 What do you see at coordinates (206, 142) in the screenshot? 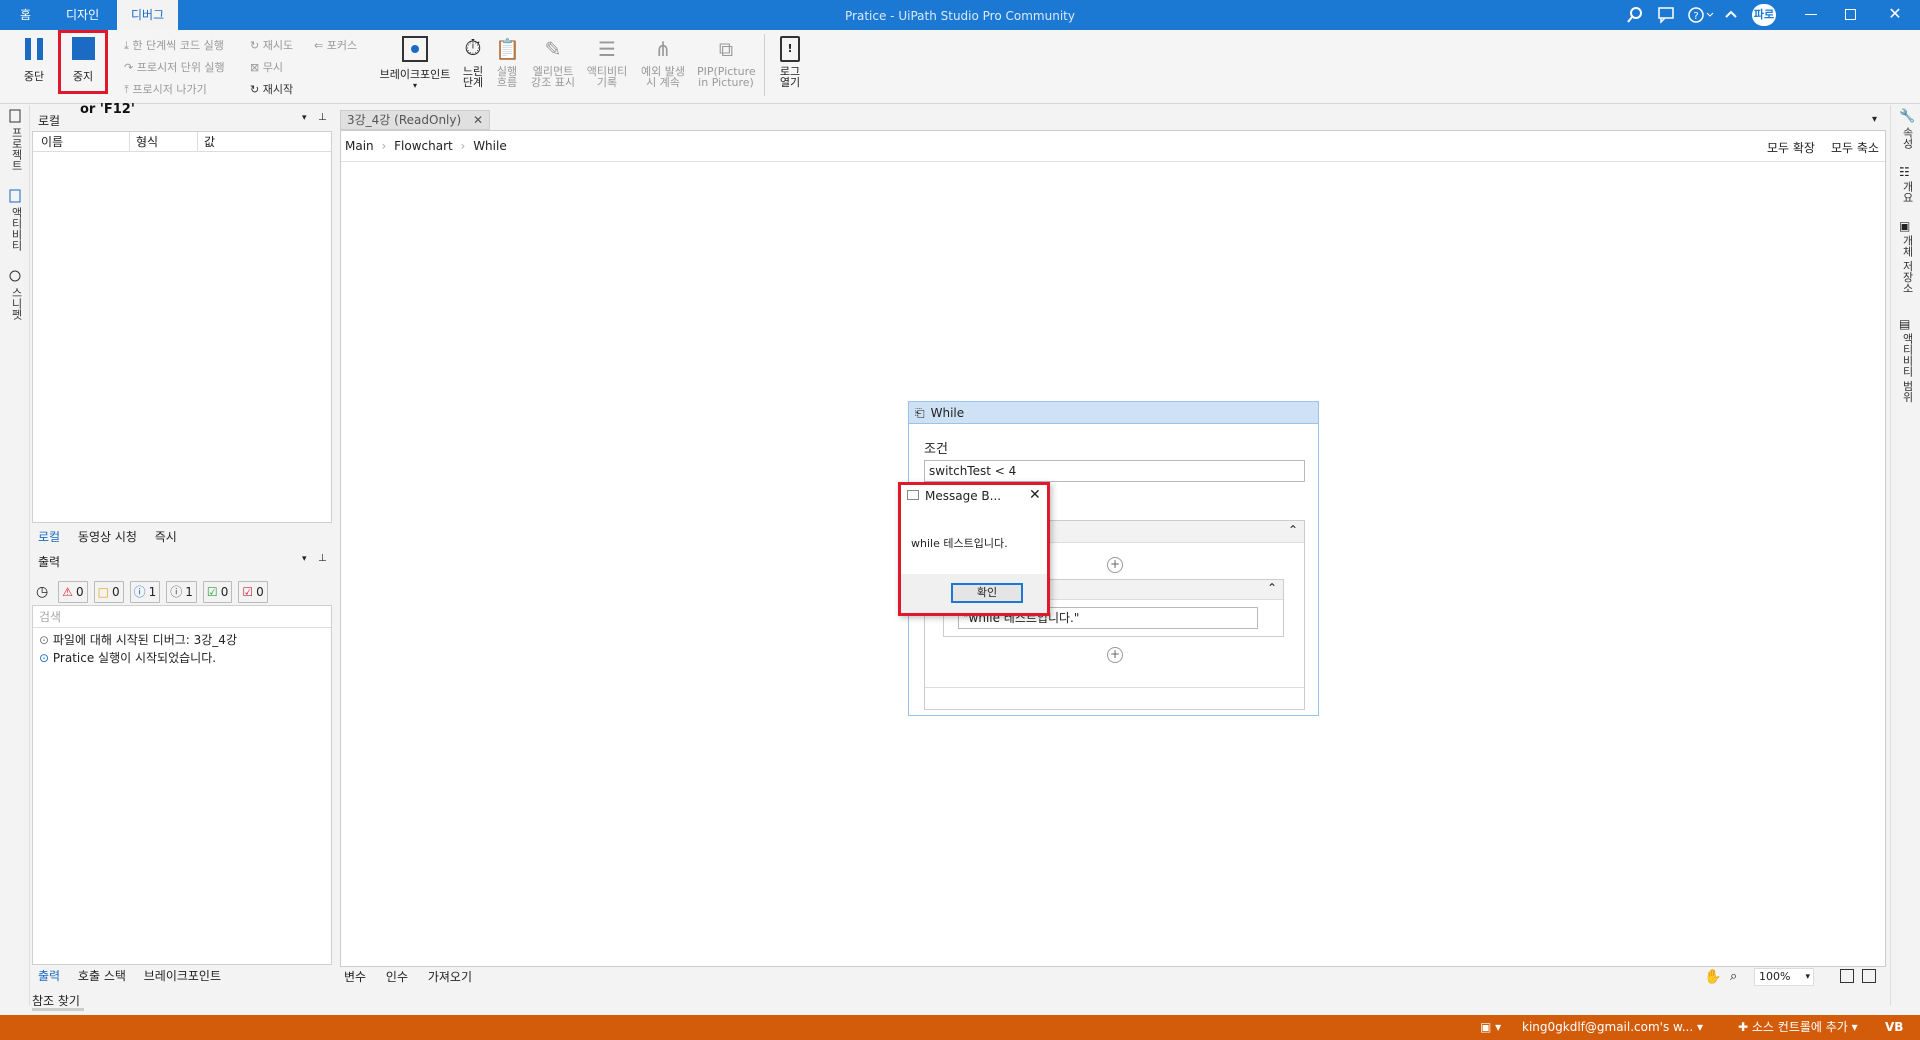
I see `col-value: 값` at bounding box center [206, 142].